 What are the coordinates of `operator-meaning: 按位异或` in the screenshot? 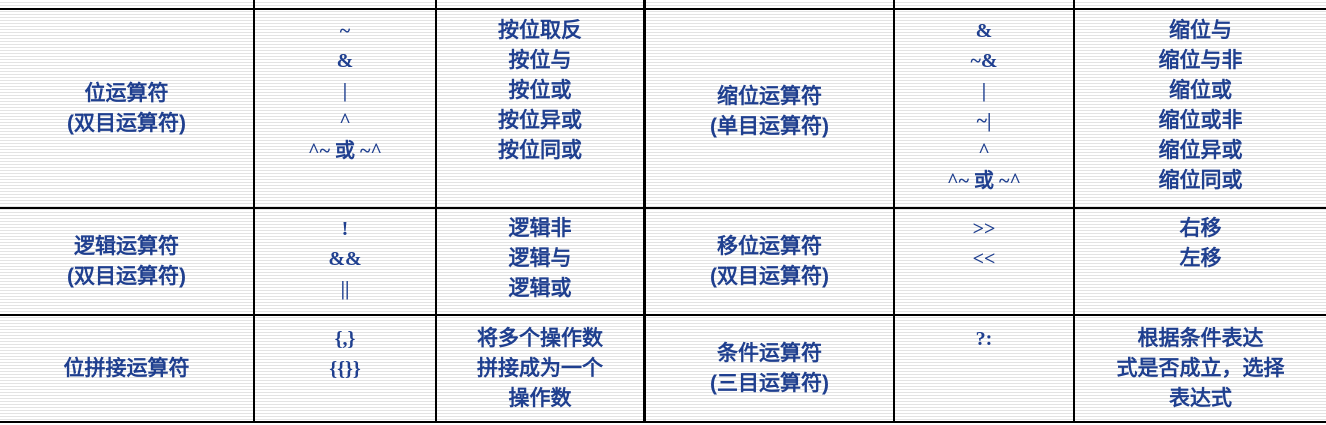 It's located at (540, 120).